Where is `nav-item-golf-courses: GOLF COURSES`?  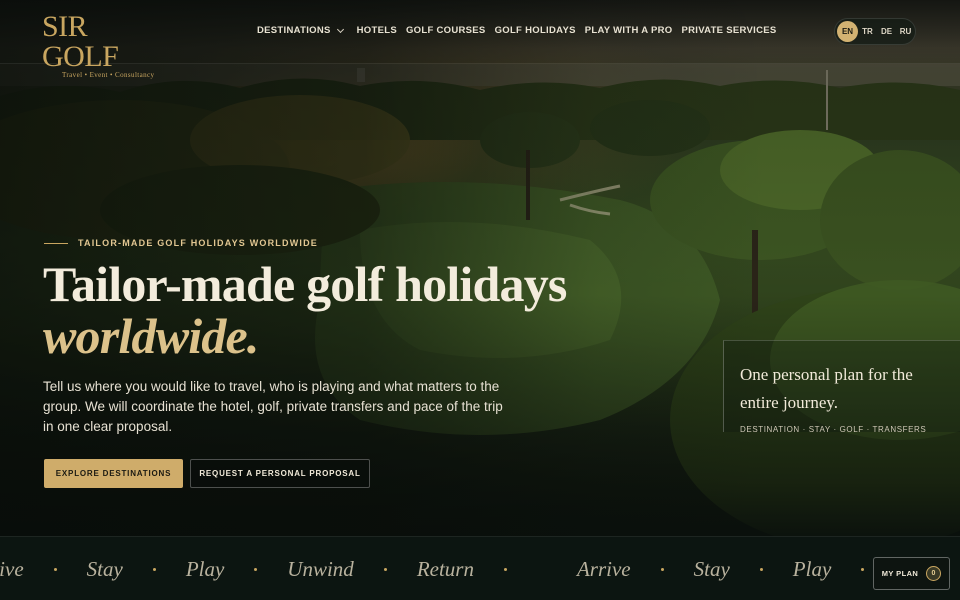 nav-item-golf-courses: GOLF COURSES is located at coordinates (446, 30).